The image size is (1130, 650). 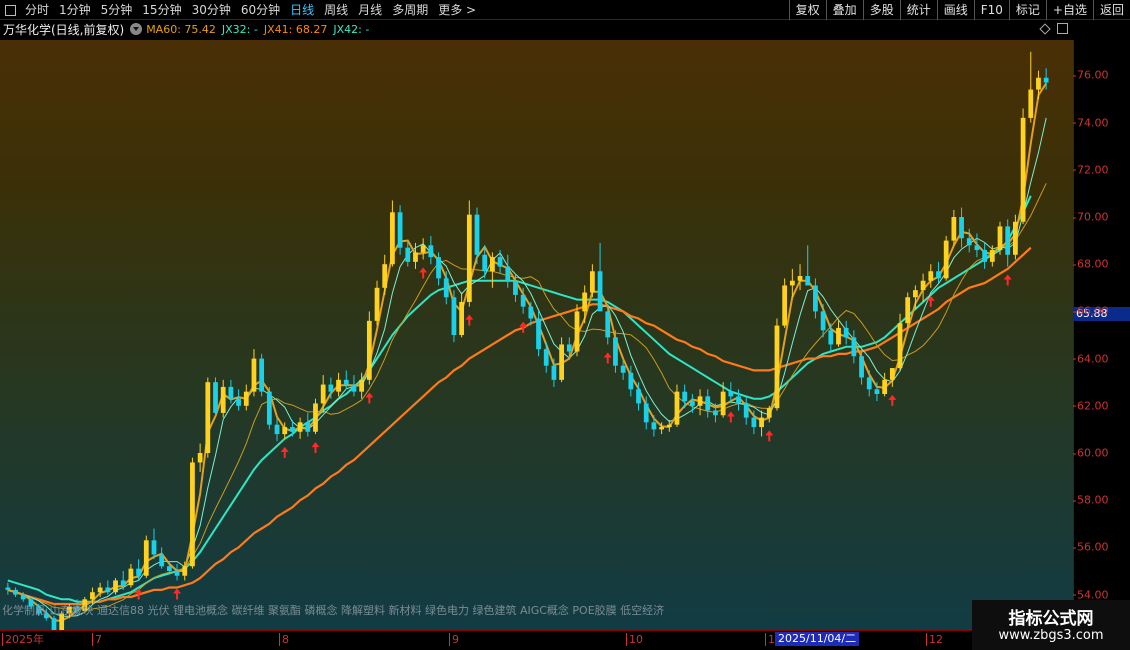 I want to click on toolbar-button-2: 多股, so click(x=881, y=10).